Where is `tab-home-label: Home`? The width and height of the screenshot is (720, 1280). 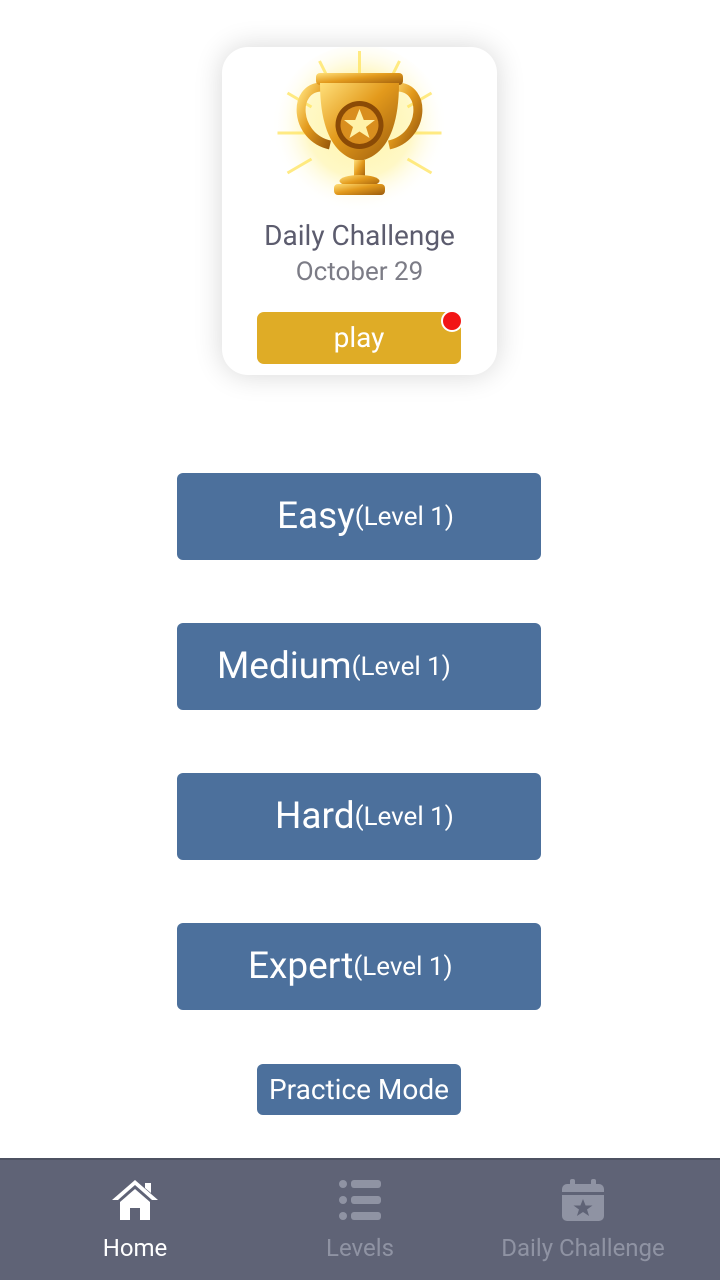 tab-home-label: Home is located at coordinates (135, 1248).